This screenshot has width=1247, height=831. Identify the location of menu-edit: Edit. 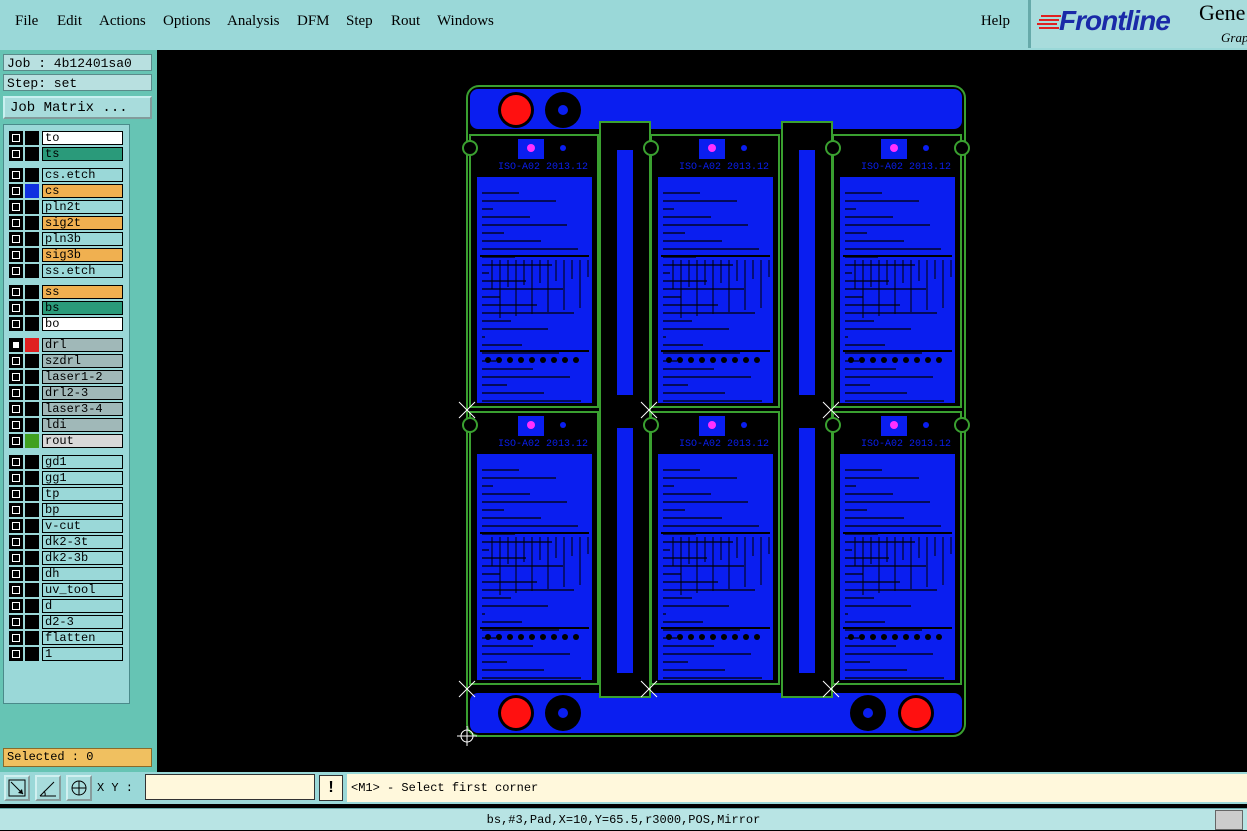
(69, 21).